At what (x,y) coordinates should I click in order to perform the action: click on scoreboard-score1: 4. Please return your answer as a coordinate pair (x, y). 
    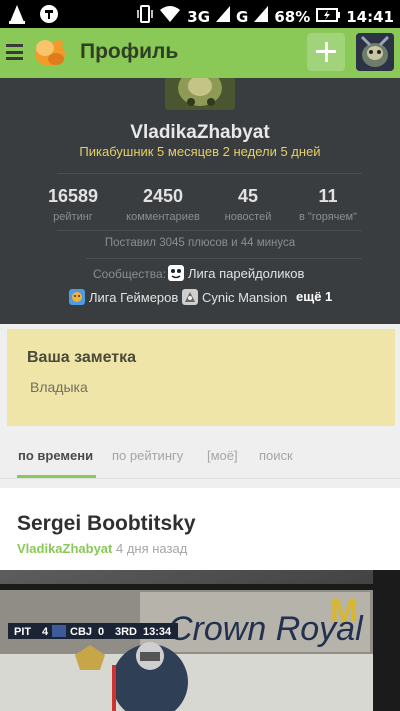
    Looking at the image, I should click on (45, 632).